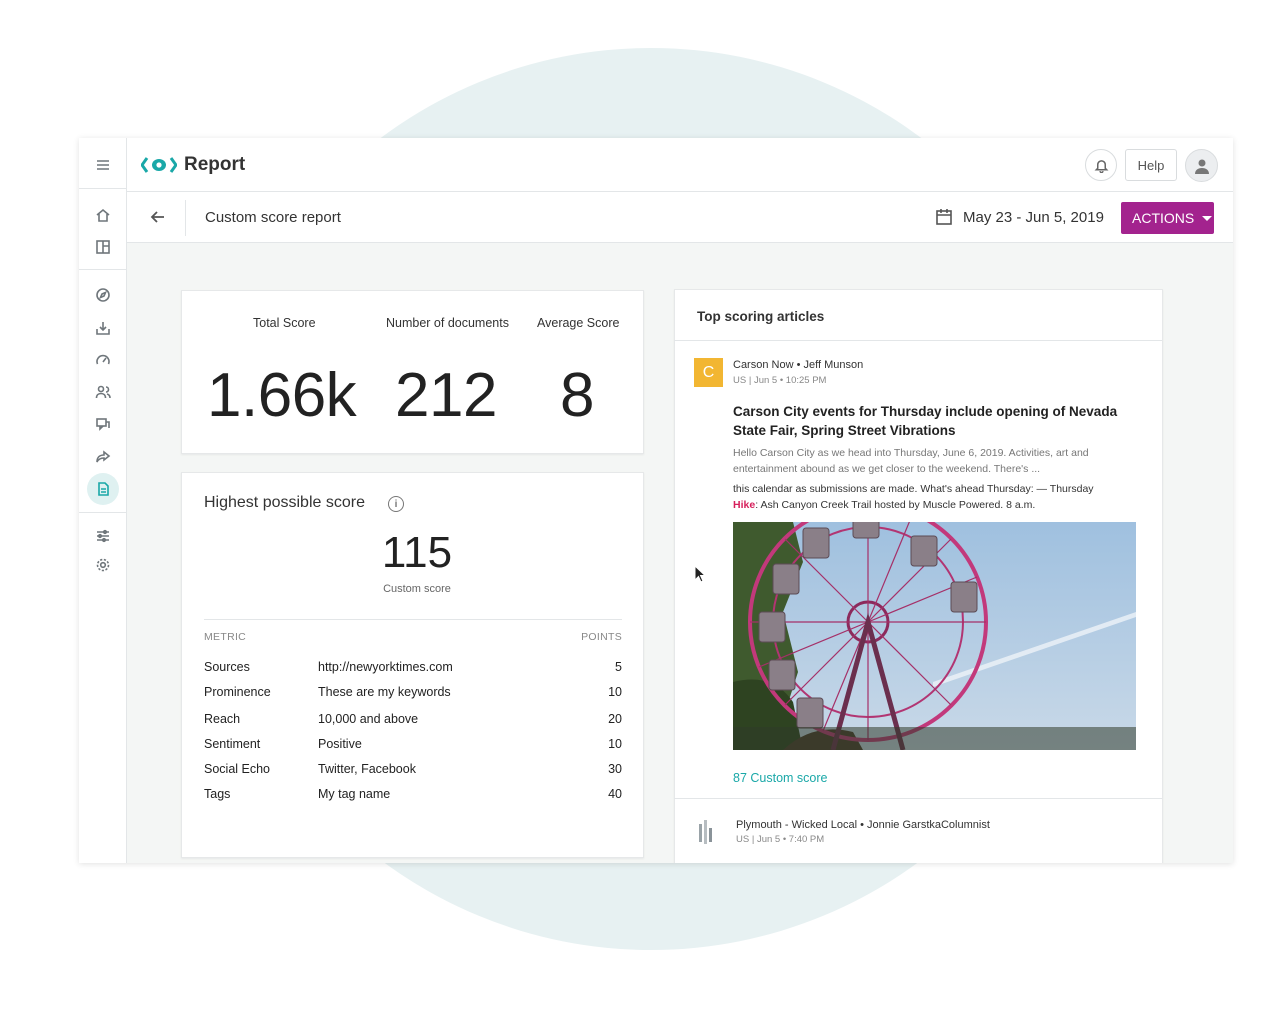  I want to click on articles-heading: Top scoring articles, so click(761, 316).